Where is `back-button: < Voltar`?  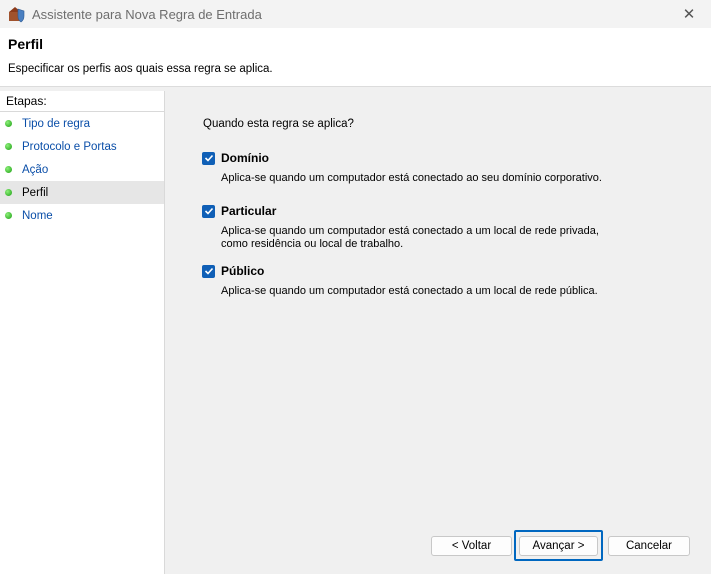
back-button: < Voltar is located at coordinates (471, 546).